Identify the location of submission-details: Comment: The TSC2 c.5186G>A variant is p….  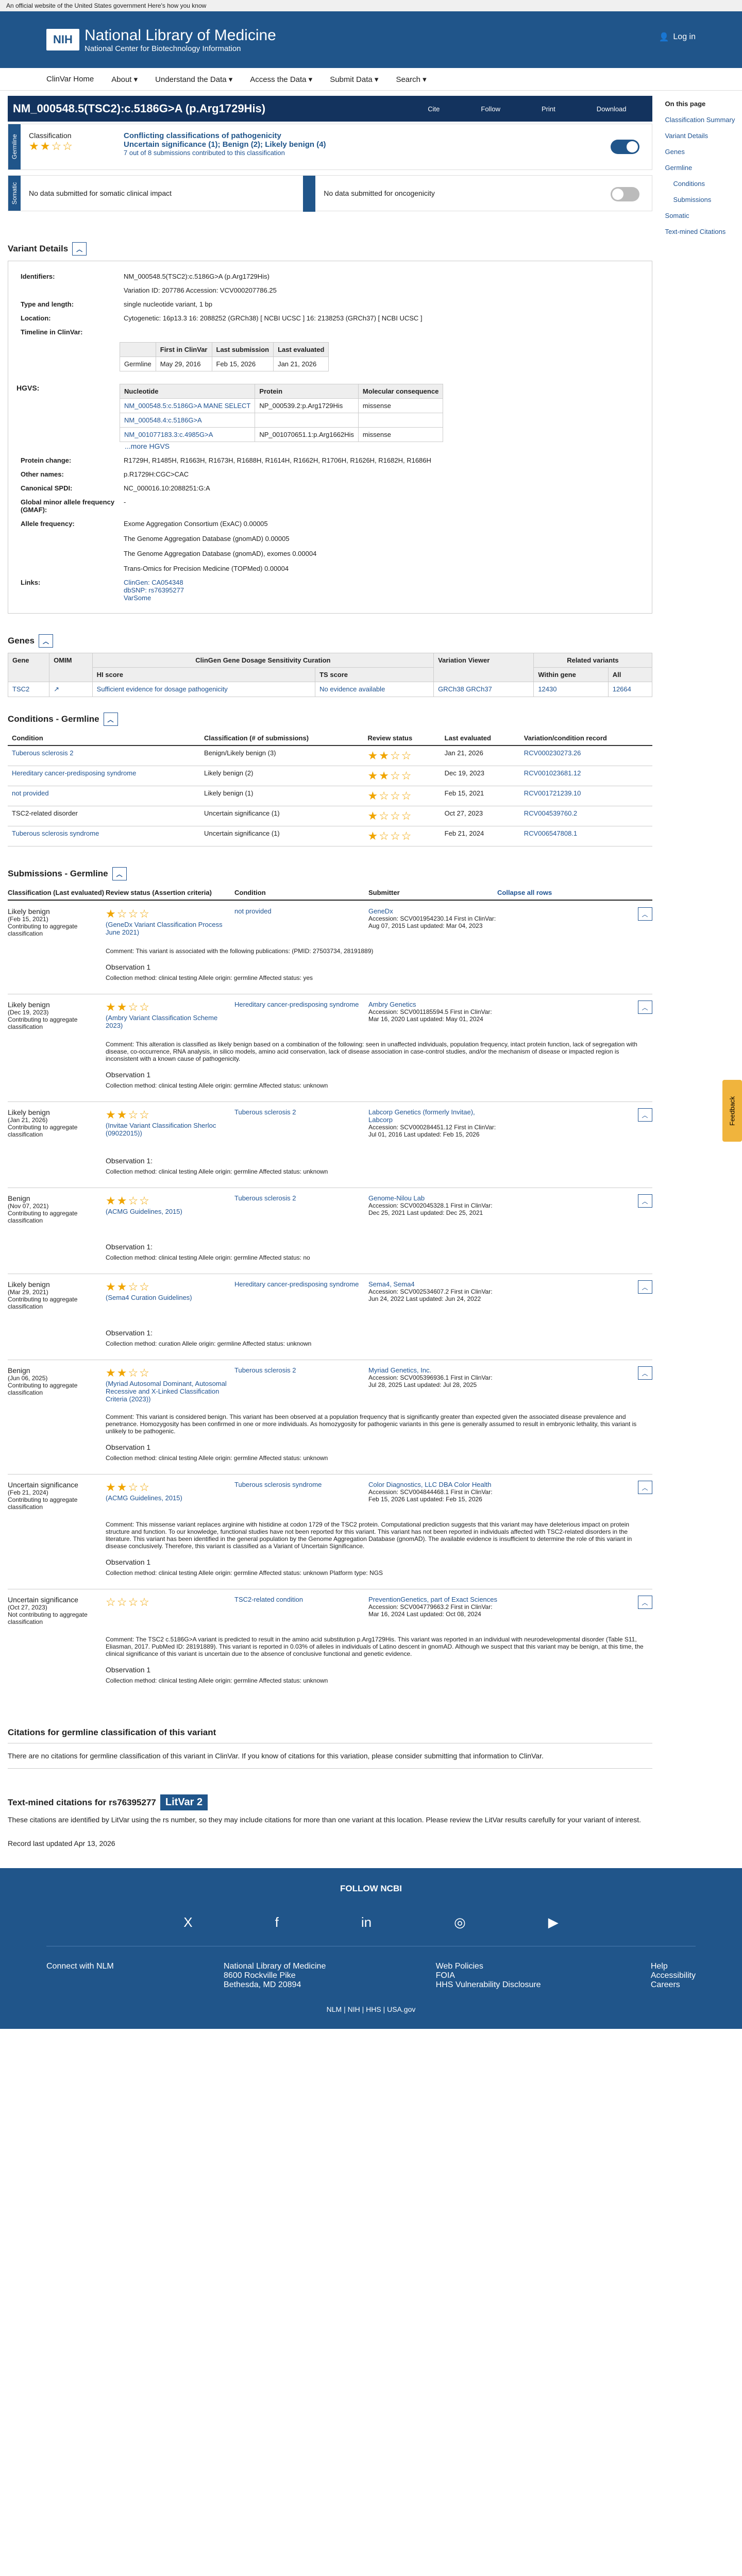
(330, 1664).